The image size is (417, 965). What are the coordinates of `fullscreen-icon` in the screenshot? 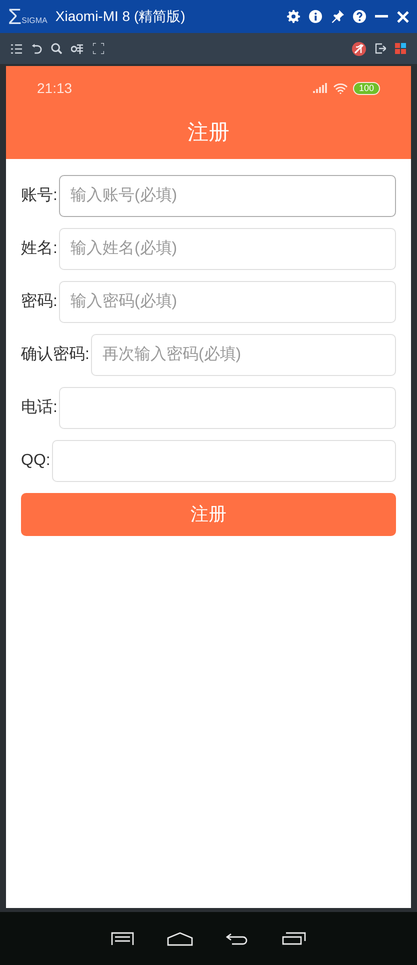 It's located at (98, 48).